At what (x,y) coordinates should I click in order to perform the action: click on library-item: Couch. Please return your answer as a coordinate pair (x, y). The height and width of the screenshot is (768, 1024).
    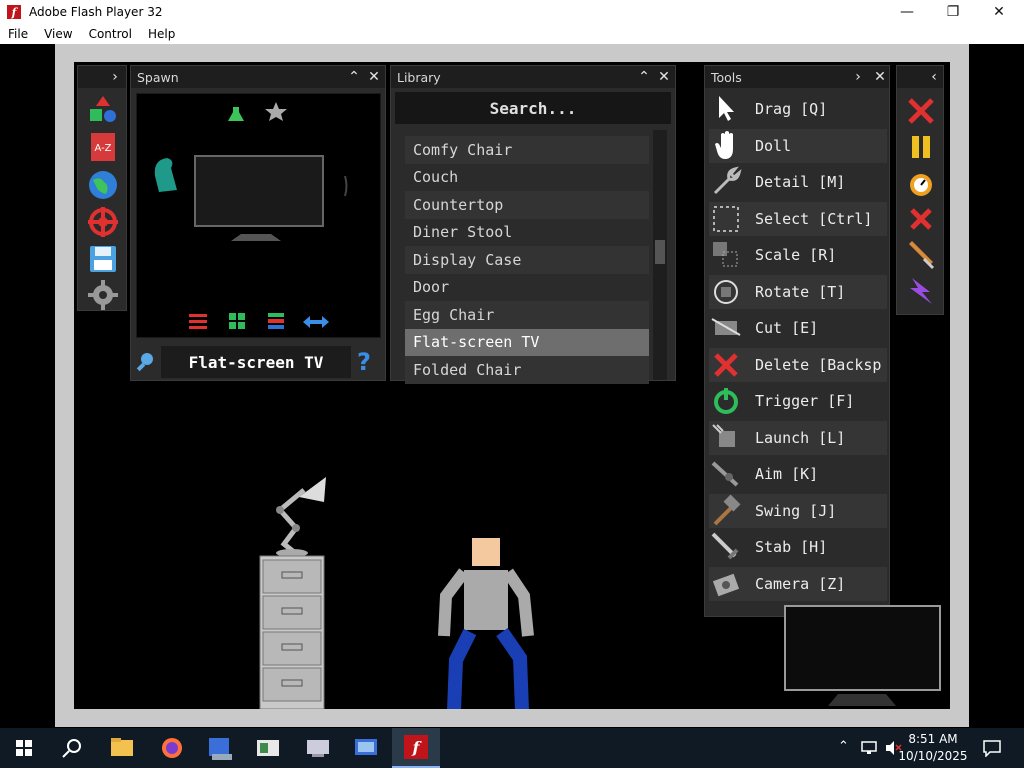
    Looking at the image, I should click on (527, 178).